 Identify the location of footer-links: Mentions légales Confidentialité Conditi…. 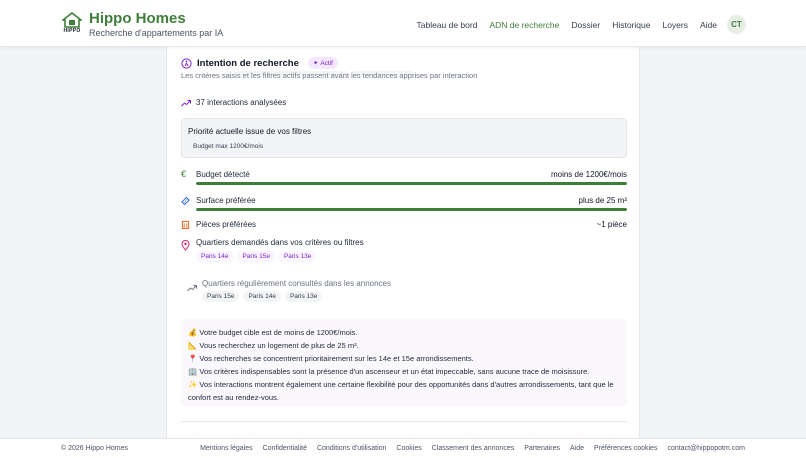
(472, 448).